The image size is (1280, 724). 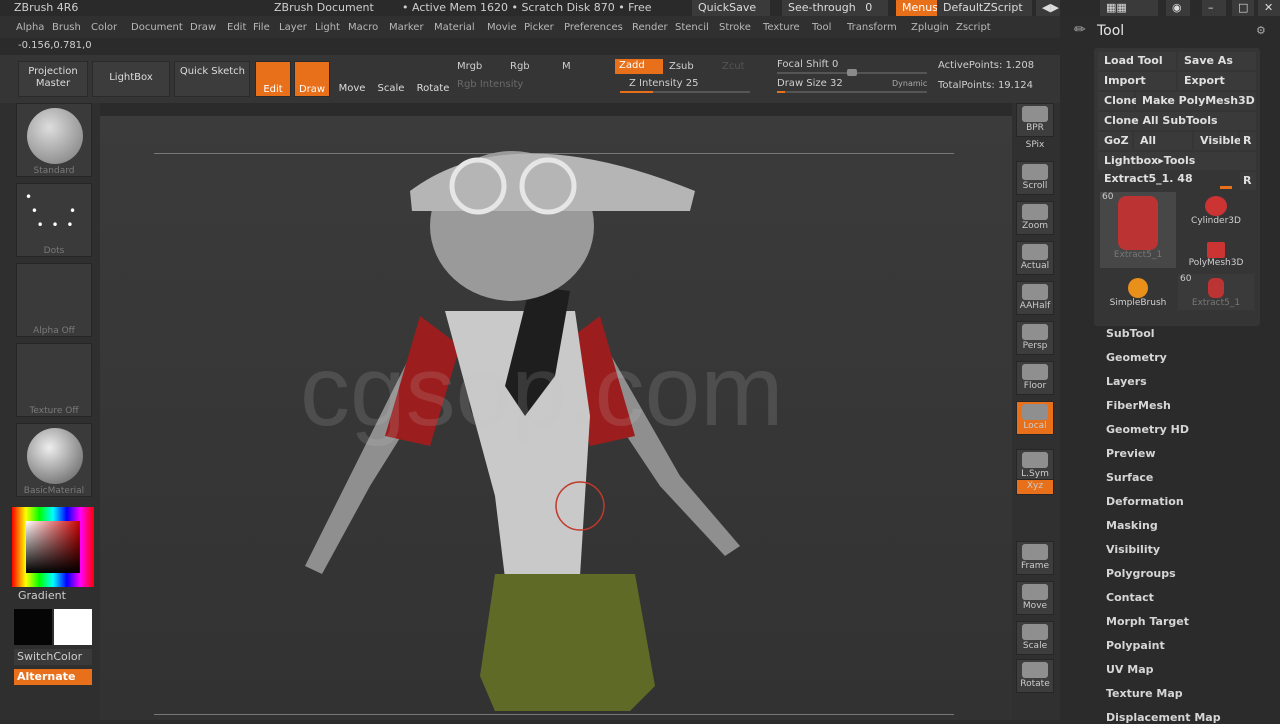 I want to click on rgb-button: Rgb, so click(x=520, y=66).